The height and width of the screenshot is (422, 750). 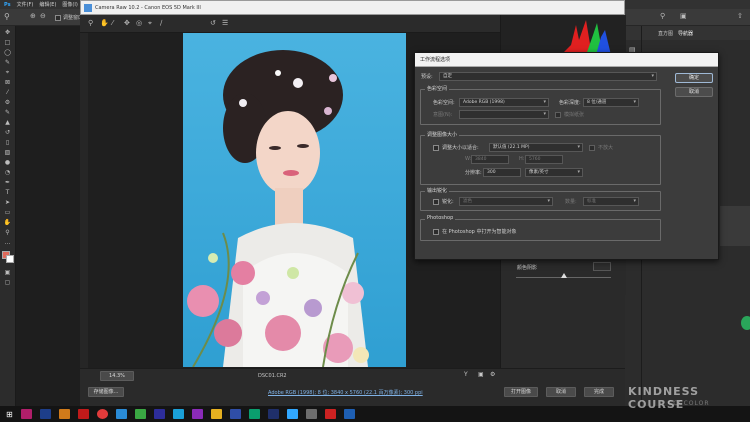 I want to click on lasso-tool-icon: ◯, so click(x=7, y=52).